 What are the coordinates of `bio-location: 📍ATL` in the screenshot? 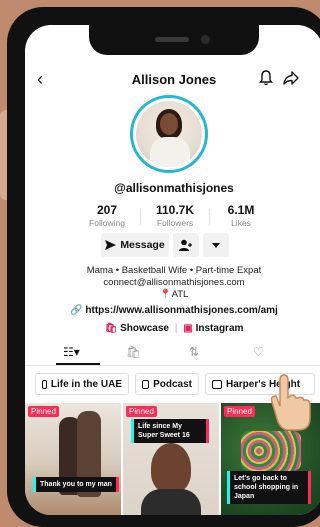 It's located at (172, 295).